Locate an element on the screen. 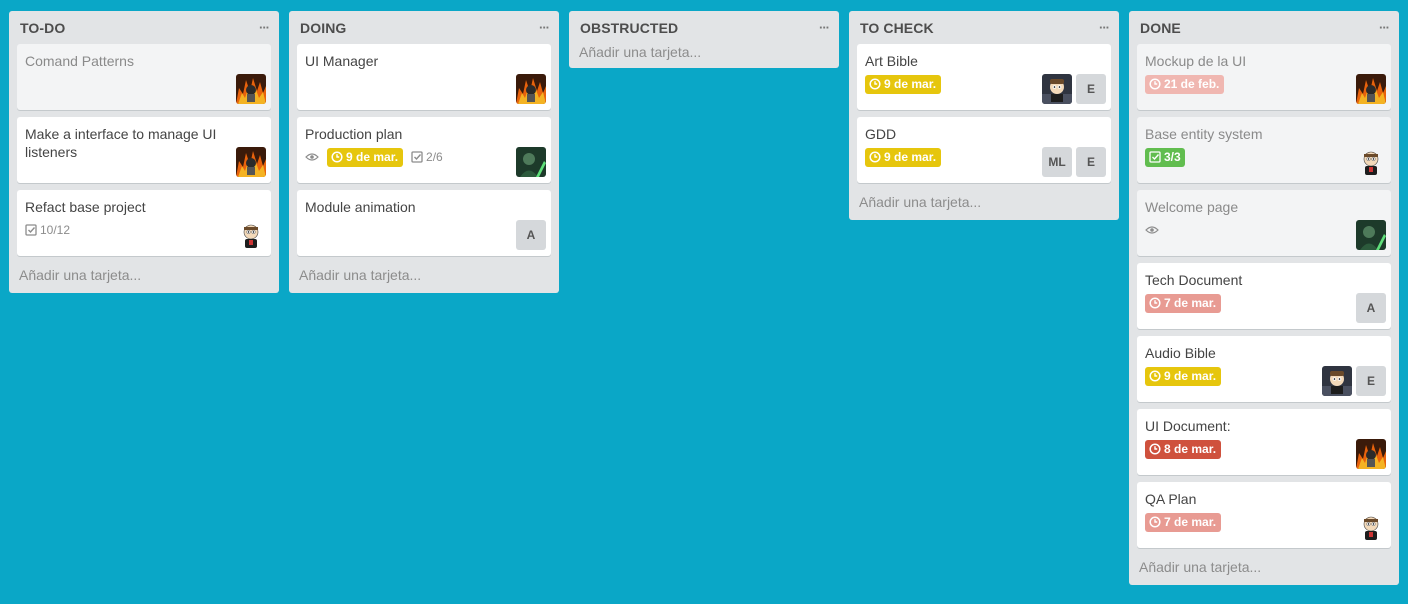 The image size is (1408, 604). card-title: QA Plan is located at coordinates (1171, 499).